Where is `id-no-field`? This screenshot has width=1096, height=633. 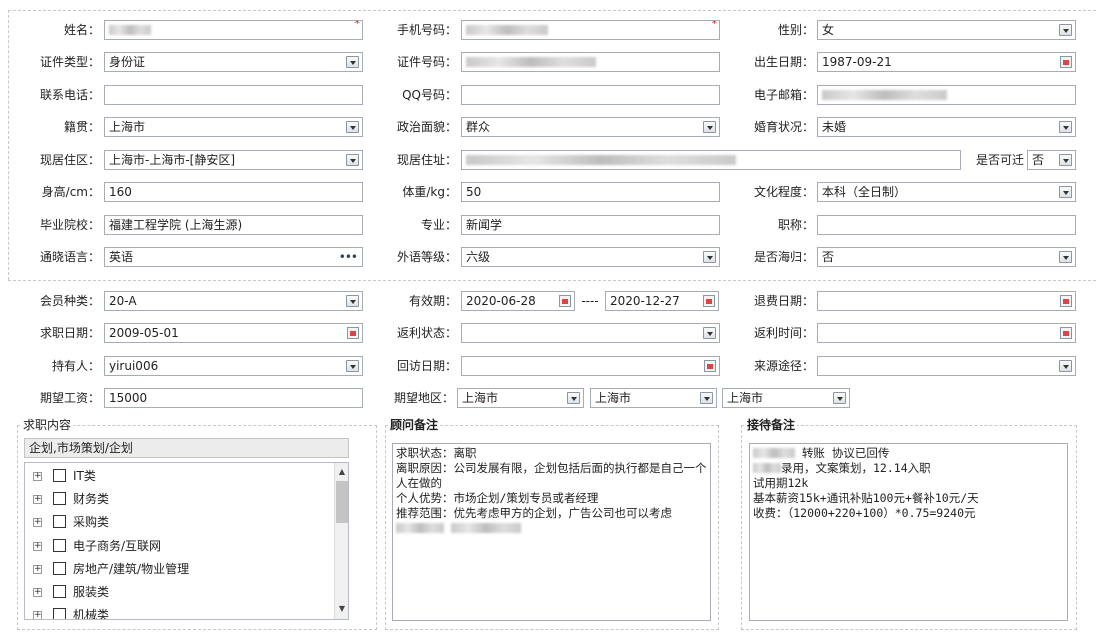
id-no-field is located at coordinates (590, 62).